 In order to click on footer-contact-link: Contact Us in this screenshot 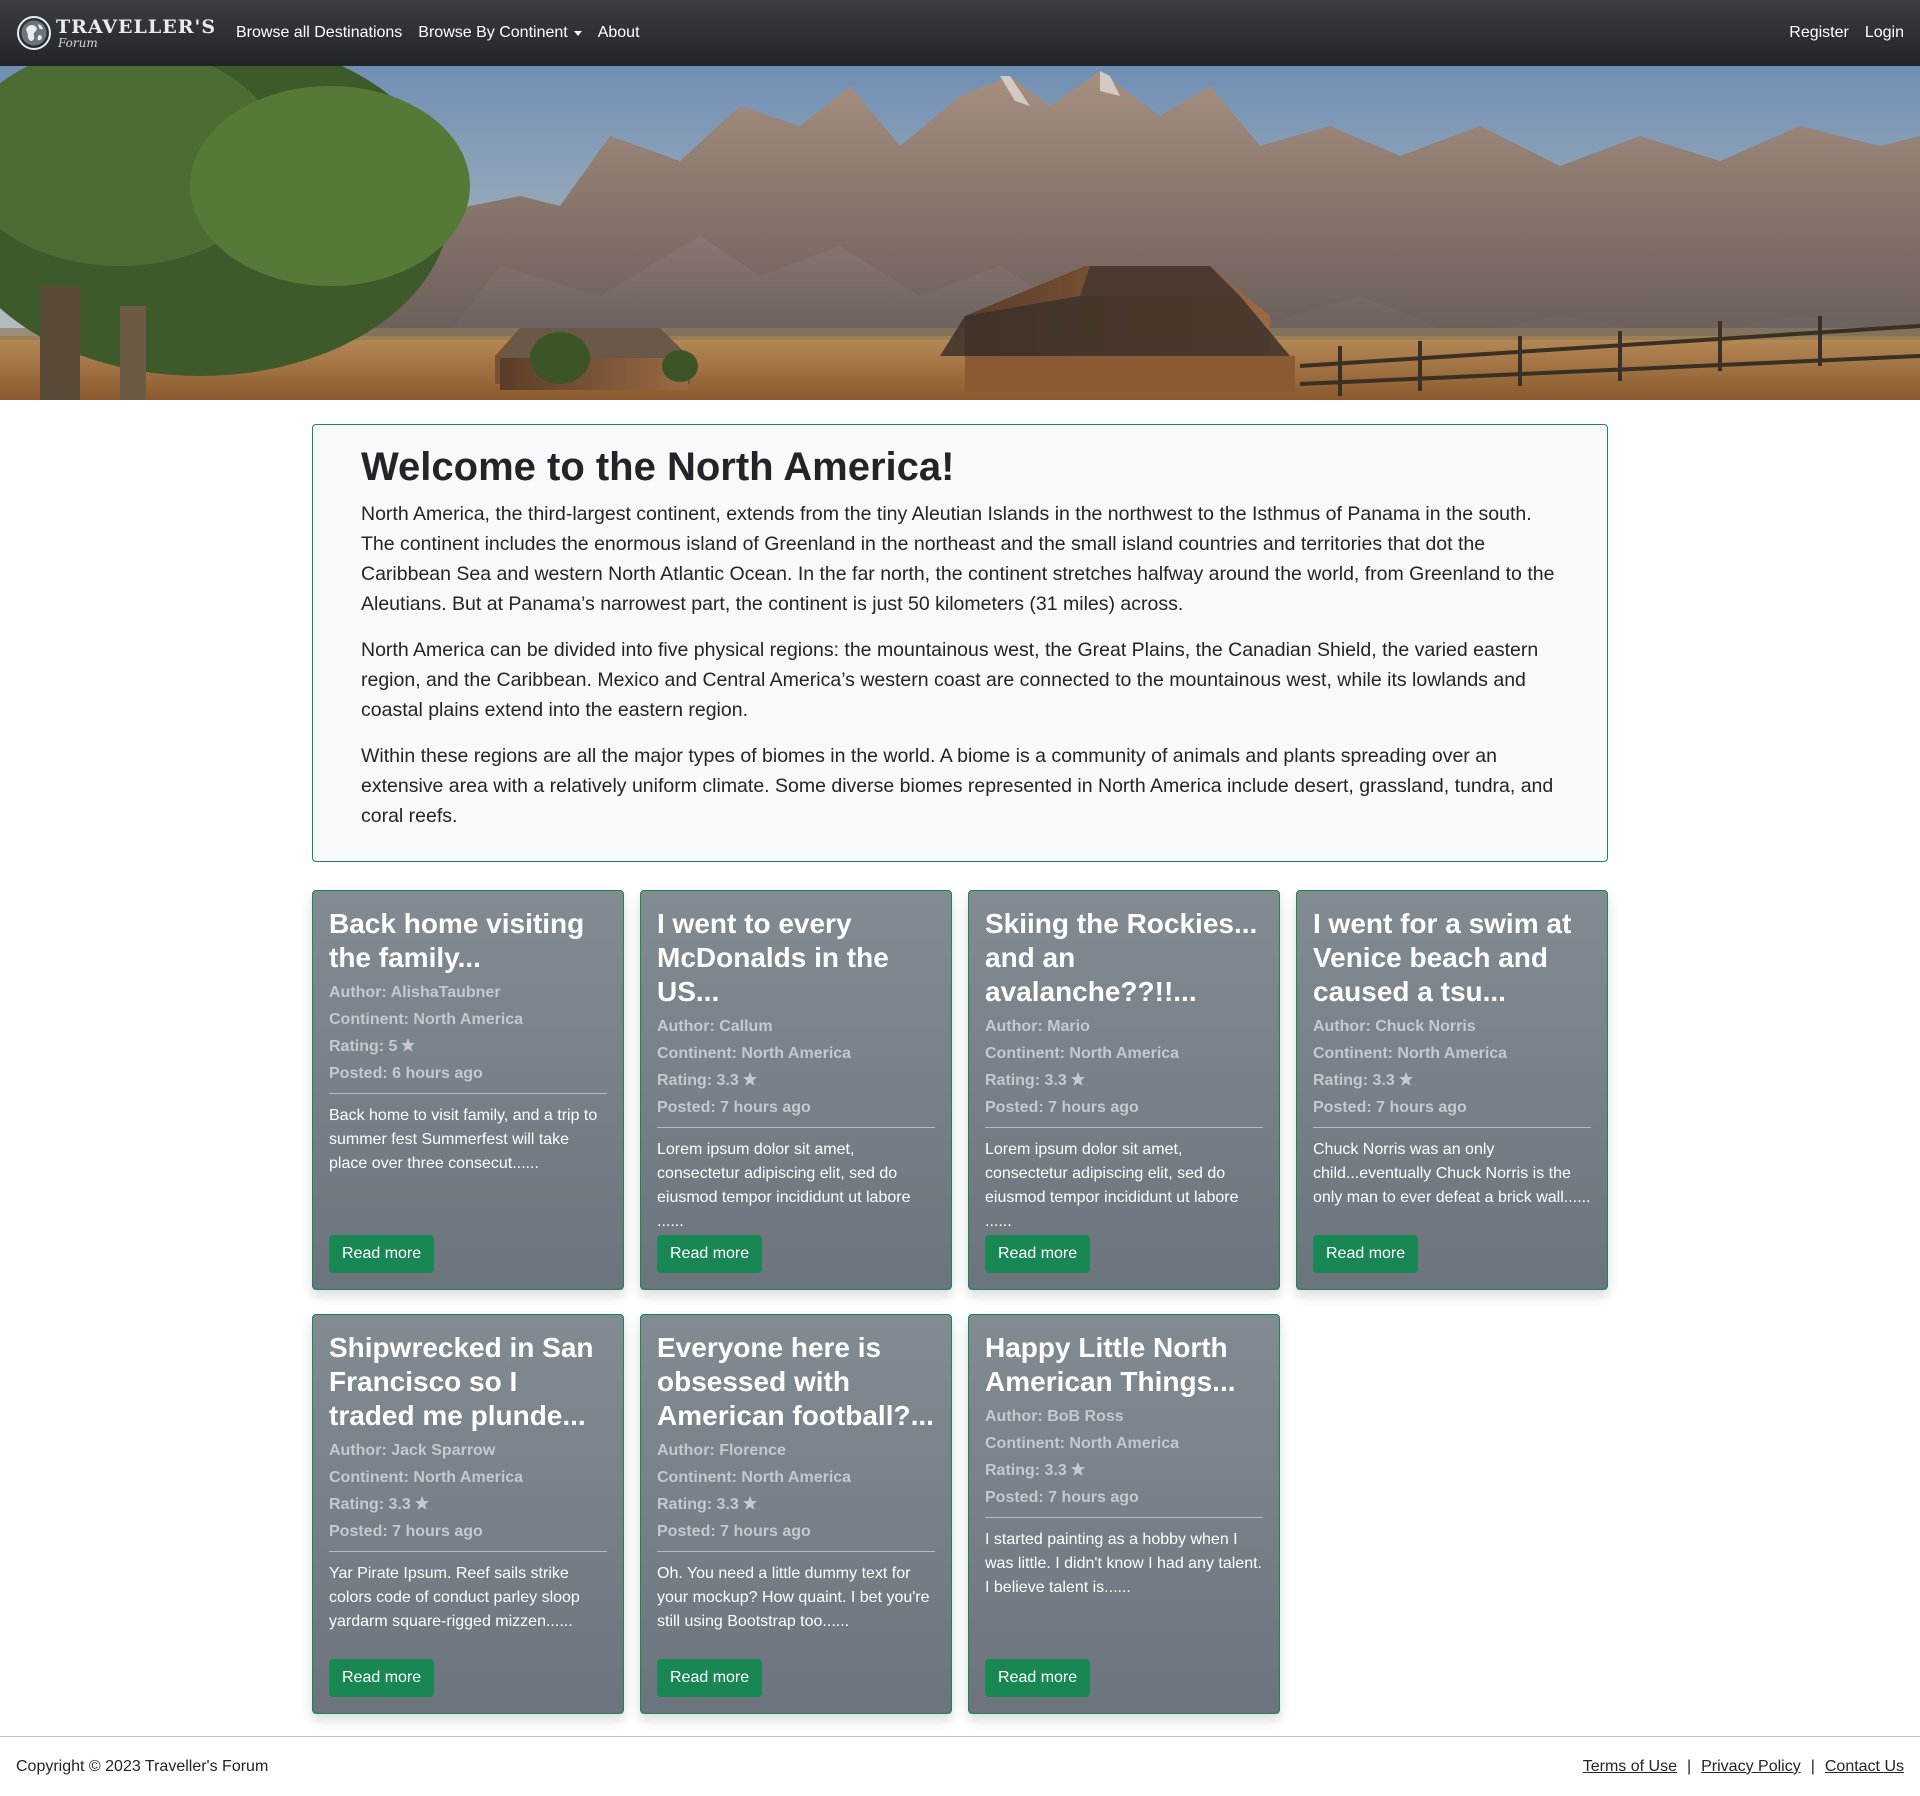, I will do `click(1864, 1767)`.